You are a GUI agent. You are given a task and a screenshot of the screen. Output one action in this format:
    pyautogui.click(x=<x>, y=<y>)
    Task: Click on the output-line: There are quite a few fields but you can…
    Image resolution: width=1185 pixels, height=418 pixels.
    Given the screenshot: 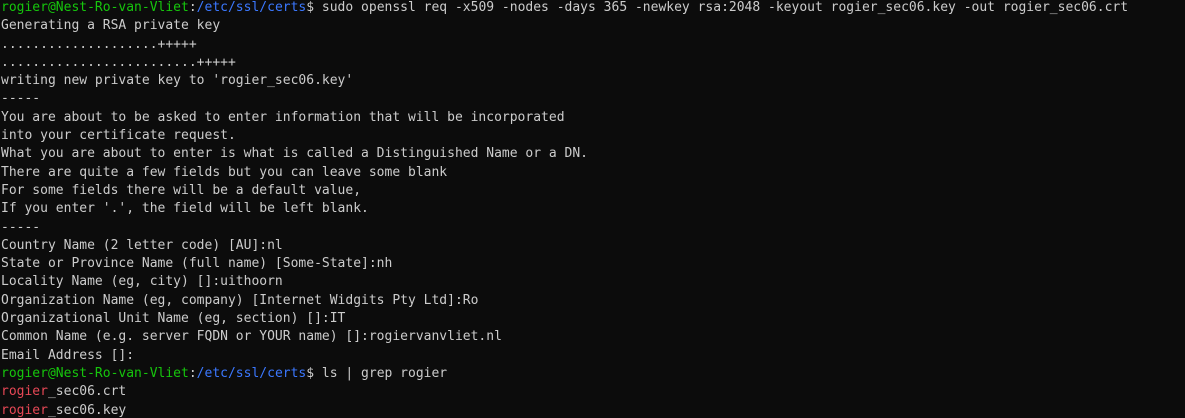 What is the action you would take?
    pyautogui.click(x=224, y=172)
    